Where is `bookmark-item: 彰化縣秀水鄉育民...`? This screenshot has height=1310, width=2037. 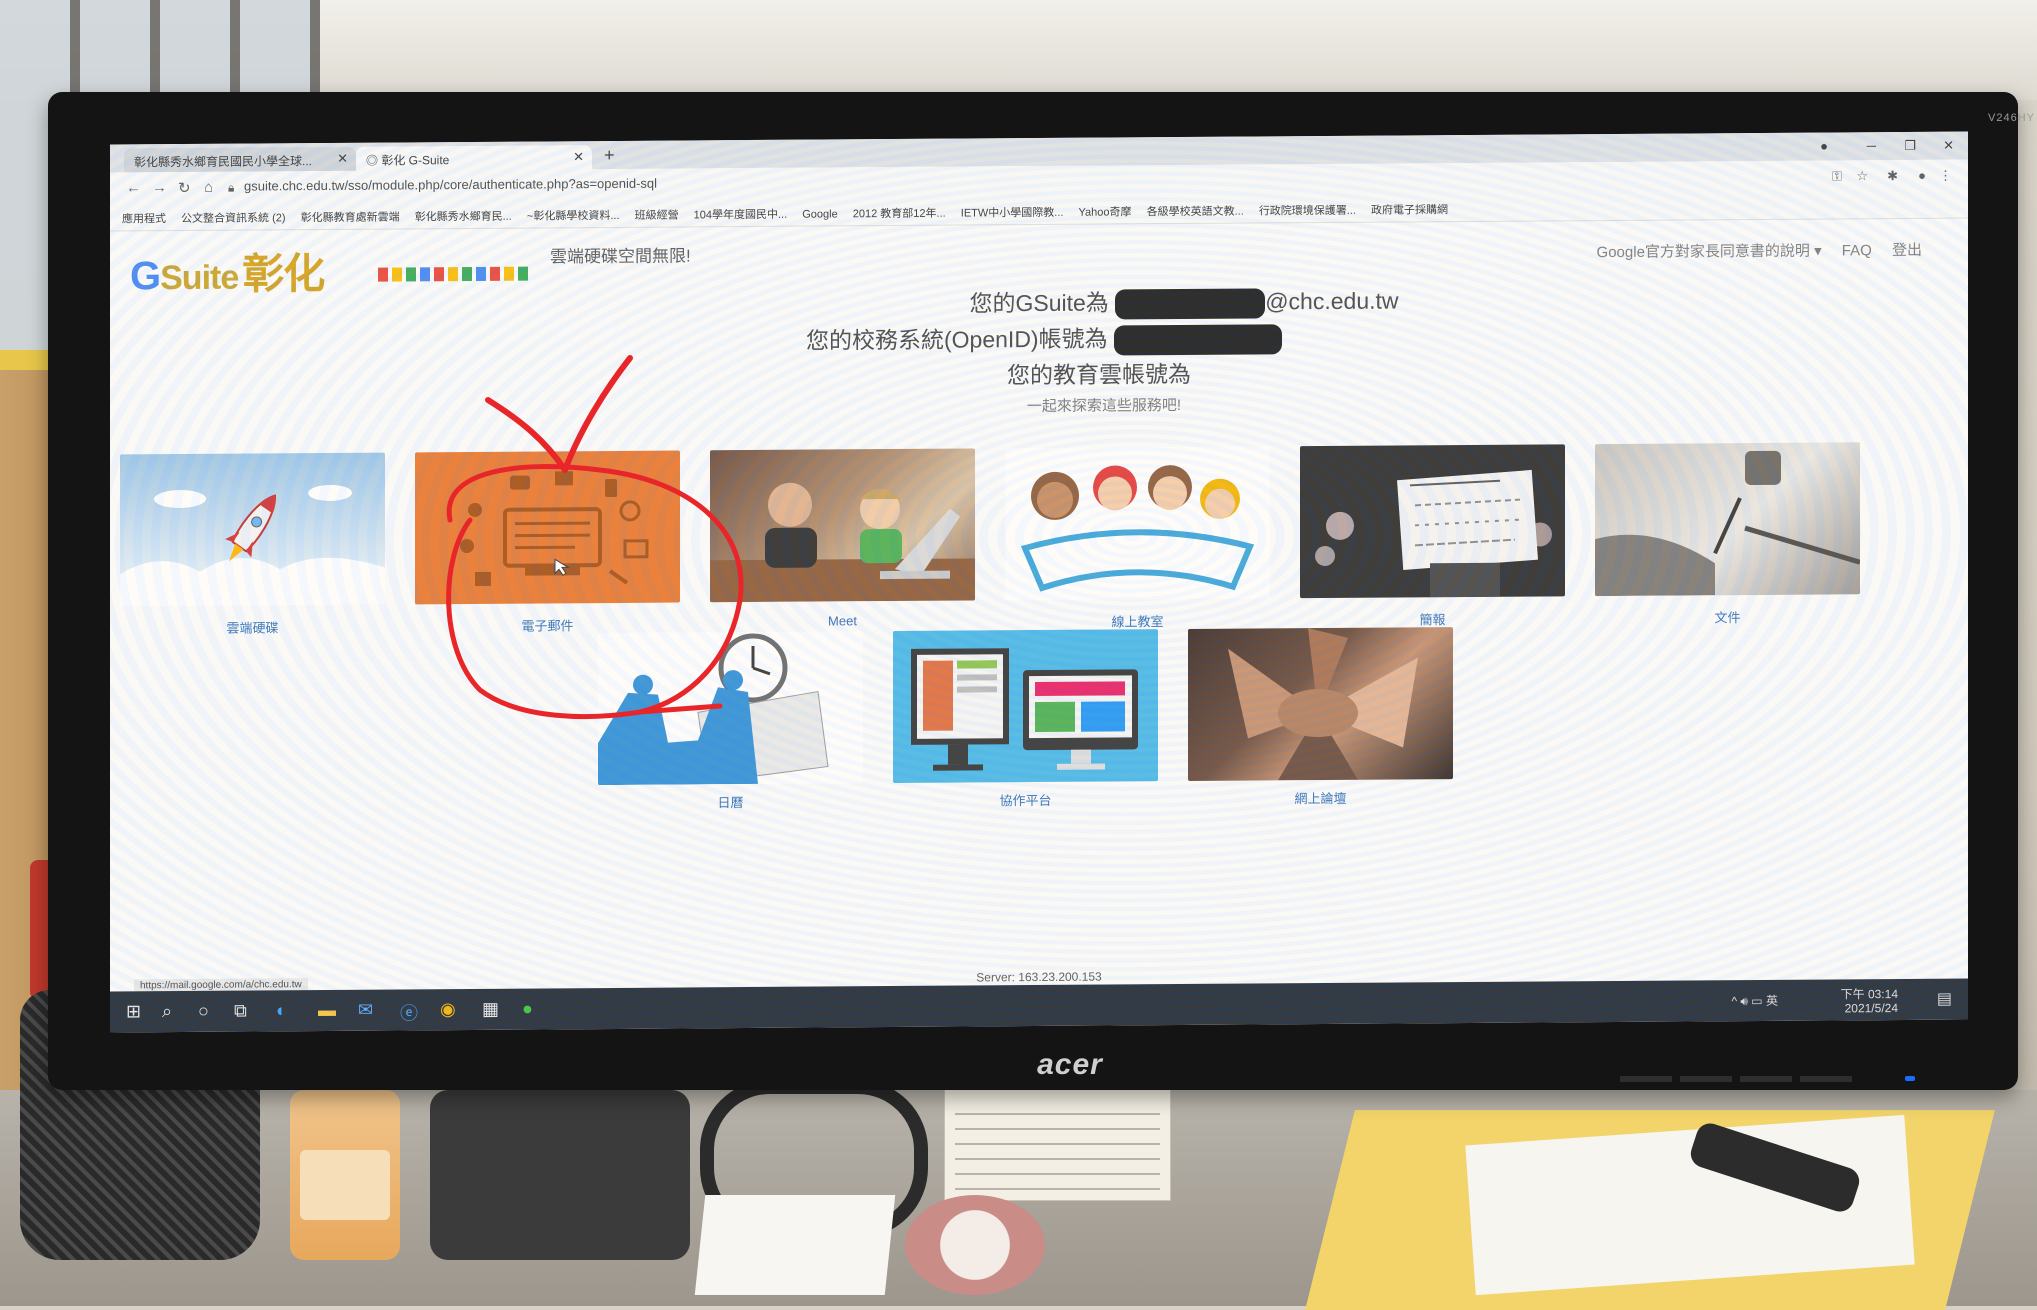 bookmark-item: 彰化縣秀水鄉育民... is located at coordinates (463, 216).